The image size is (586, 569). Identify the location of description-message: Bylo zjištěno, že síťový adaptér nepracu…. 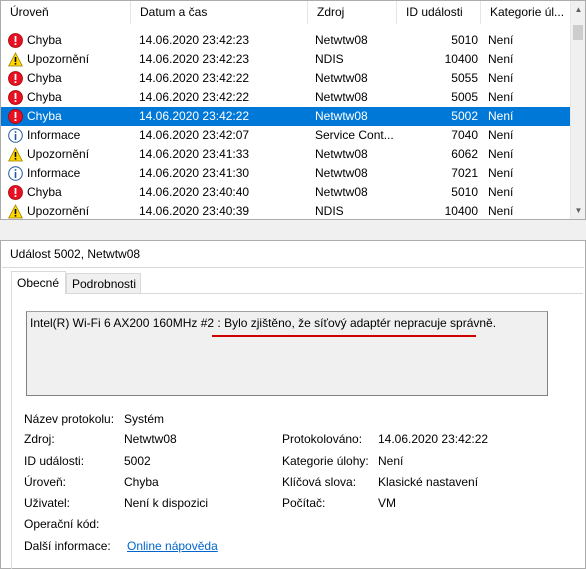
(360, 323).